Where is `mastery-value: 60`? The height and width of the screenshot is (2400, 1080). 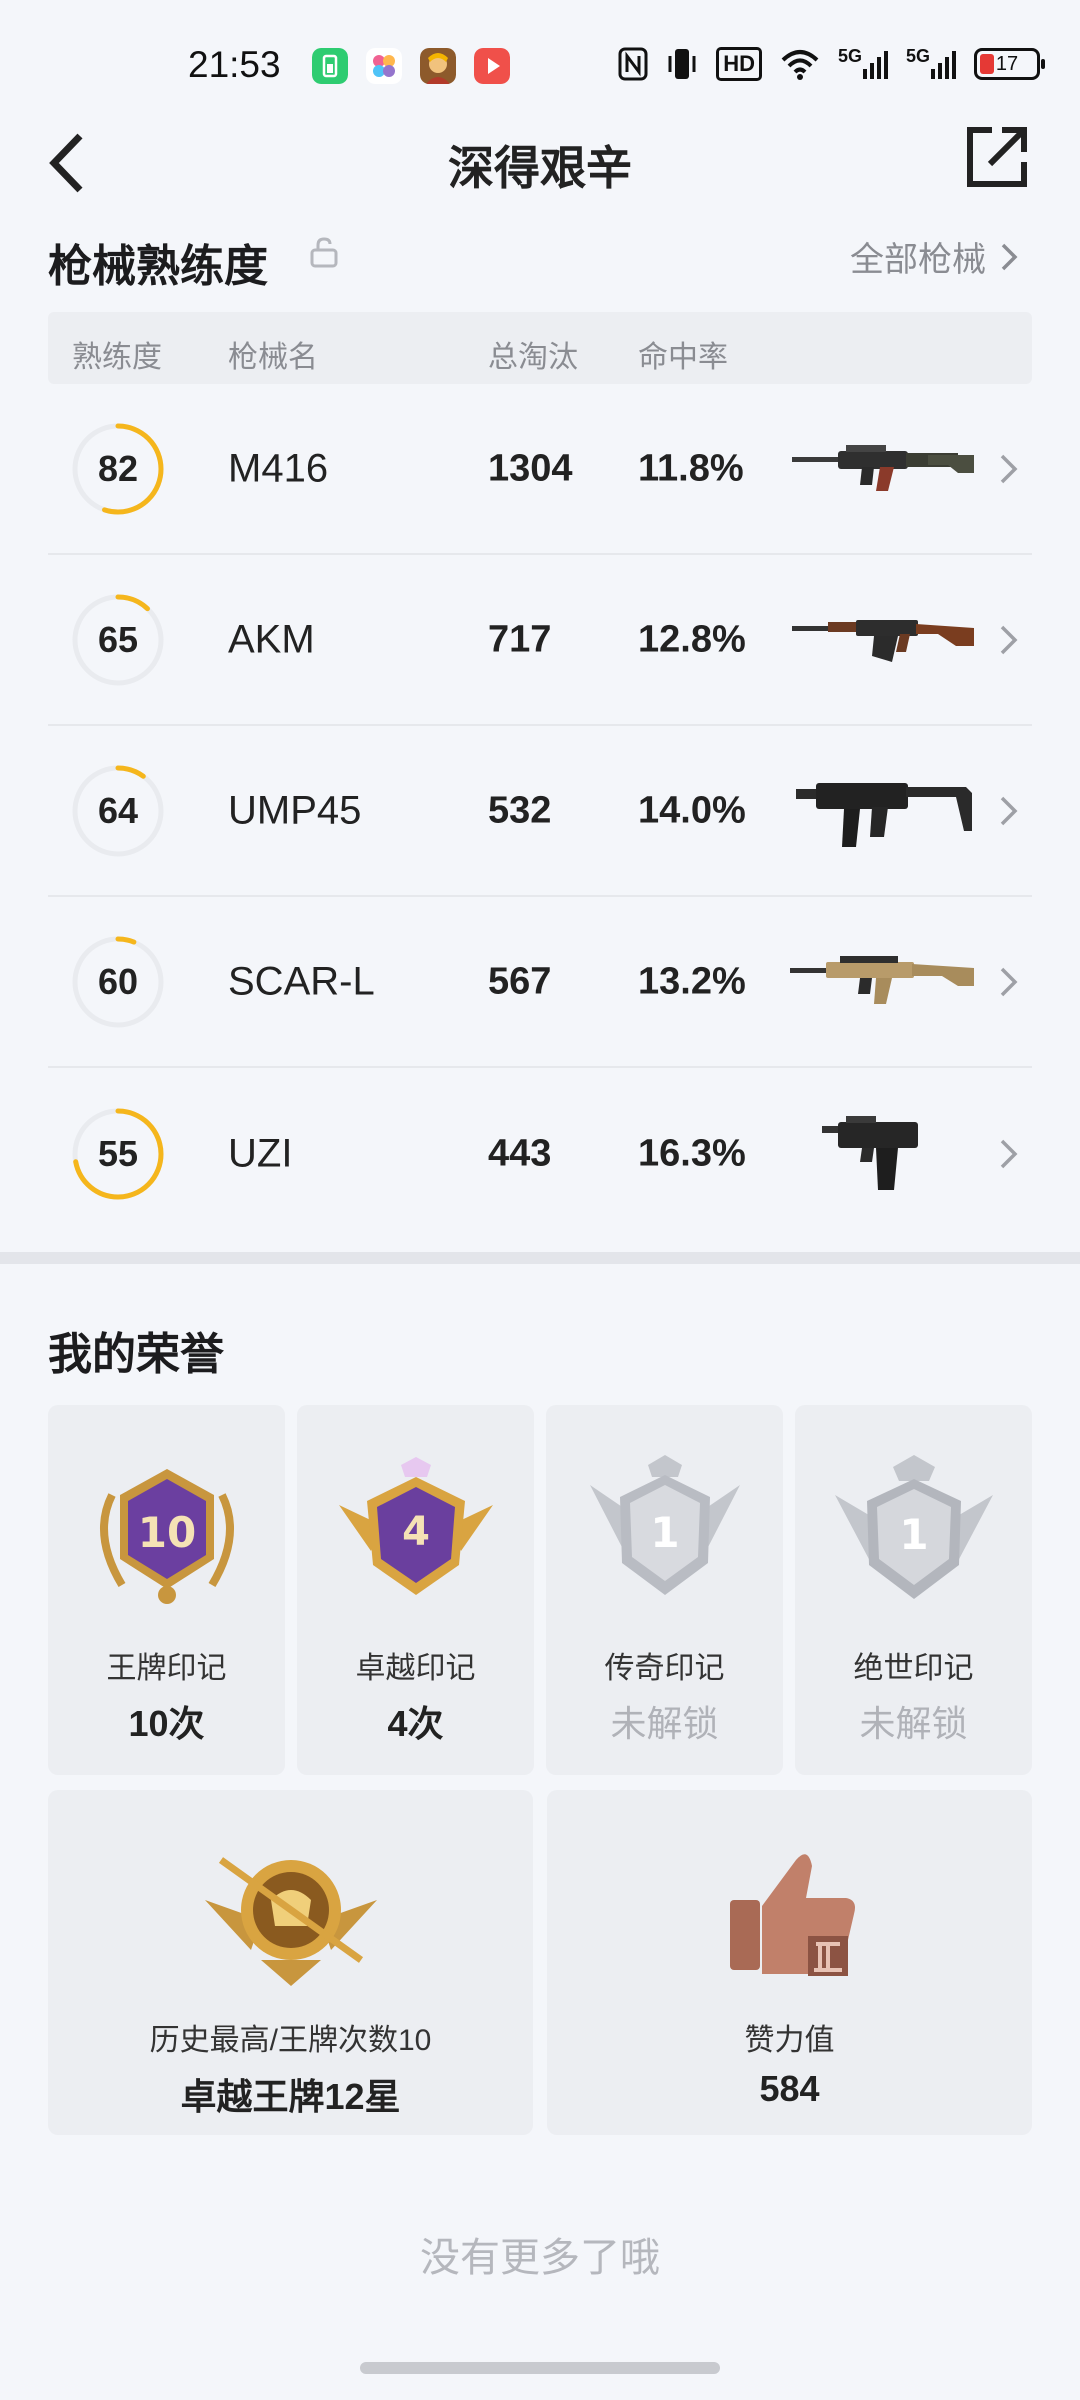 mastery-value: 60 is located at coordinates (118, 981).